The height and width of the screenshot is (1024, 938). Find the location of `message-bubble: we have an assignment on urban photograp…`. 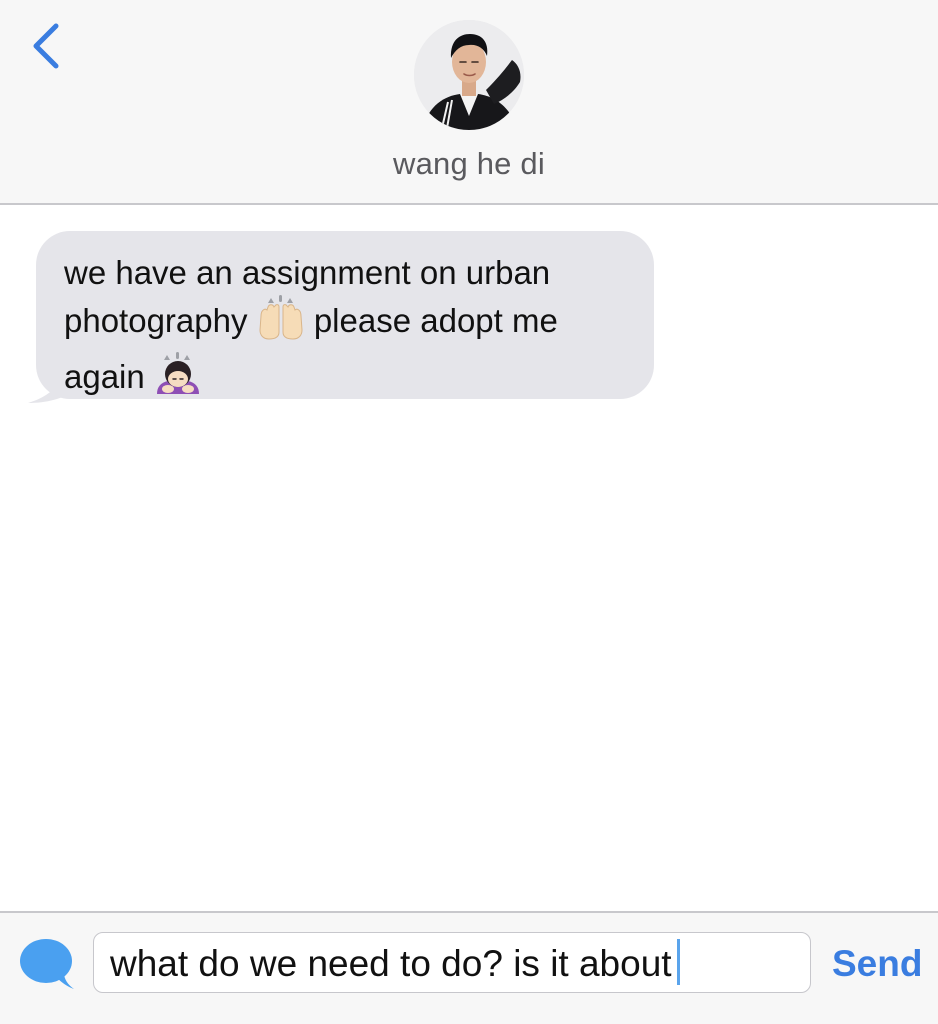

message-bubble: we have an assignment on urban photograp… is located at coordinates (345, 315).